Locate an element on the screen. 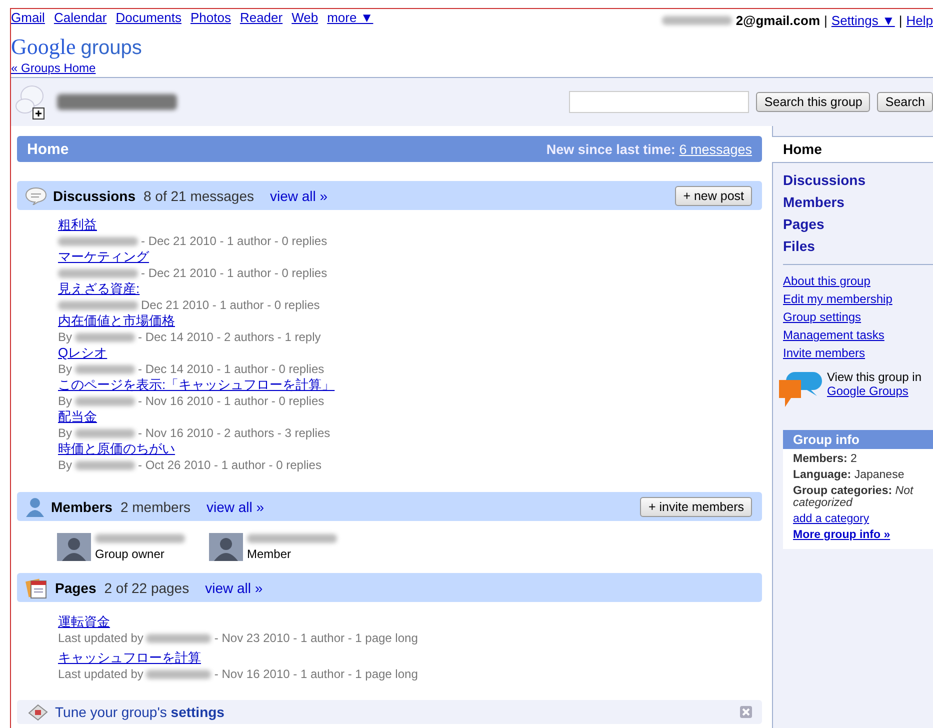  sidebar-link: Edit my membership is located at coordinates (837, 299).